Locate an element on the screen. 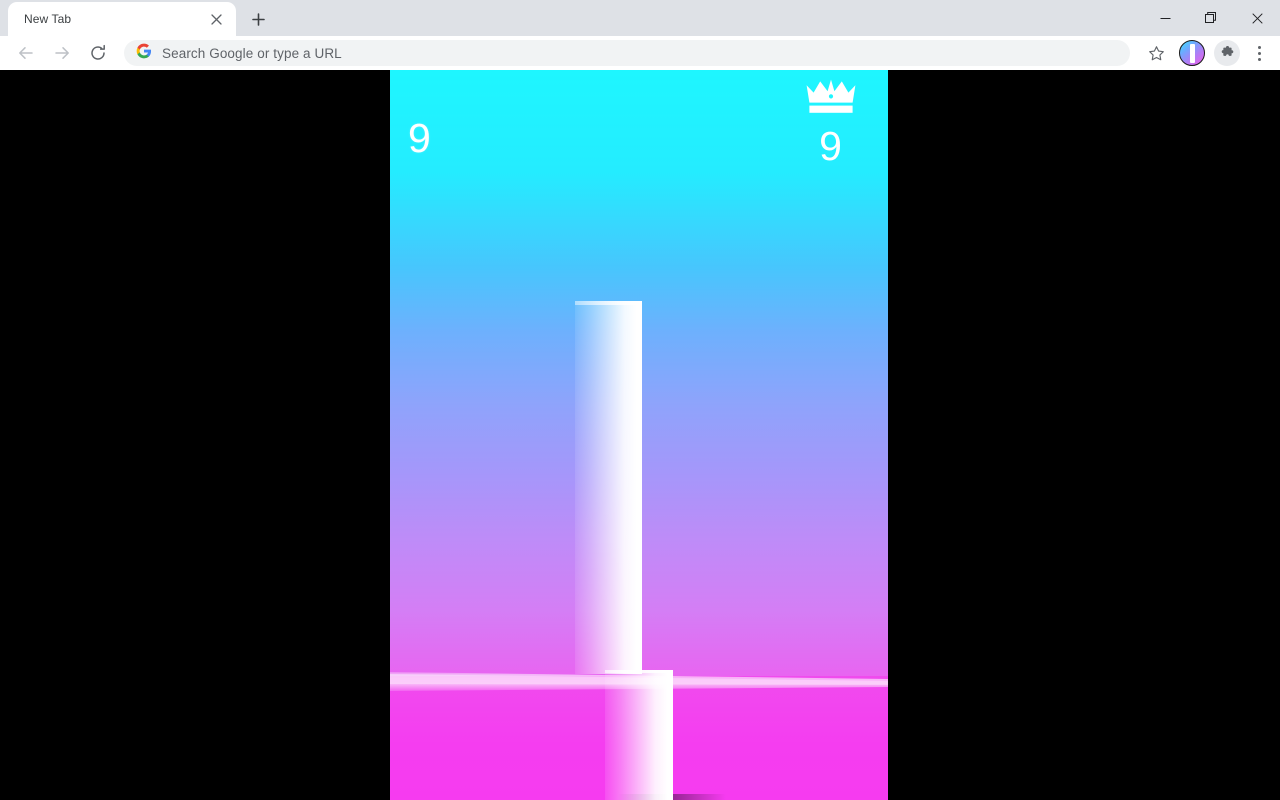 The height and width of the screenshot is (800, 1280). avatar is located at coordinates (1192, 53).